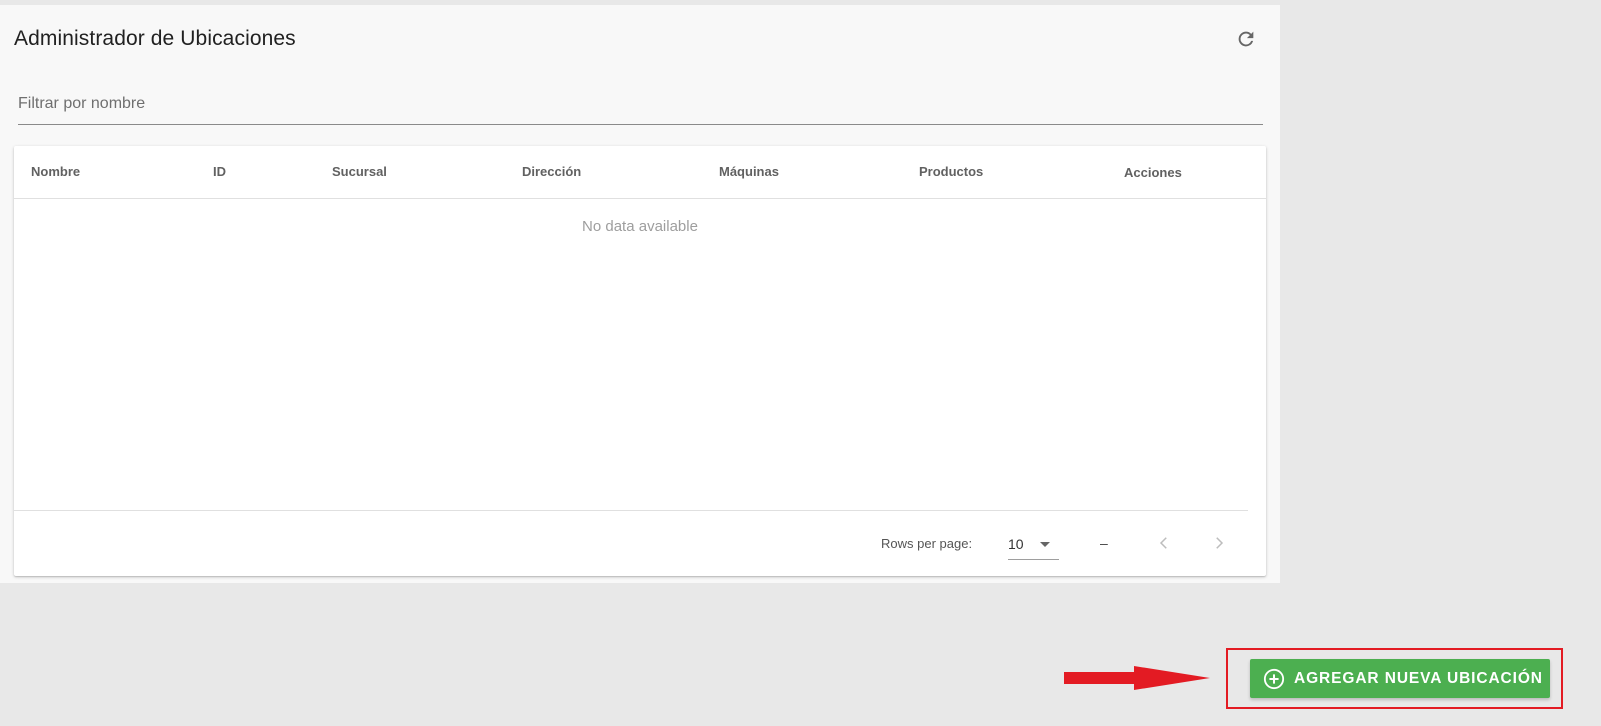 Image resolution: width=1601 pixels, height=726 pixels. I want to click on plus-circle-icon, so click(1274, 678).